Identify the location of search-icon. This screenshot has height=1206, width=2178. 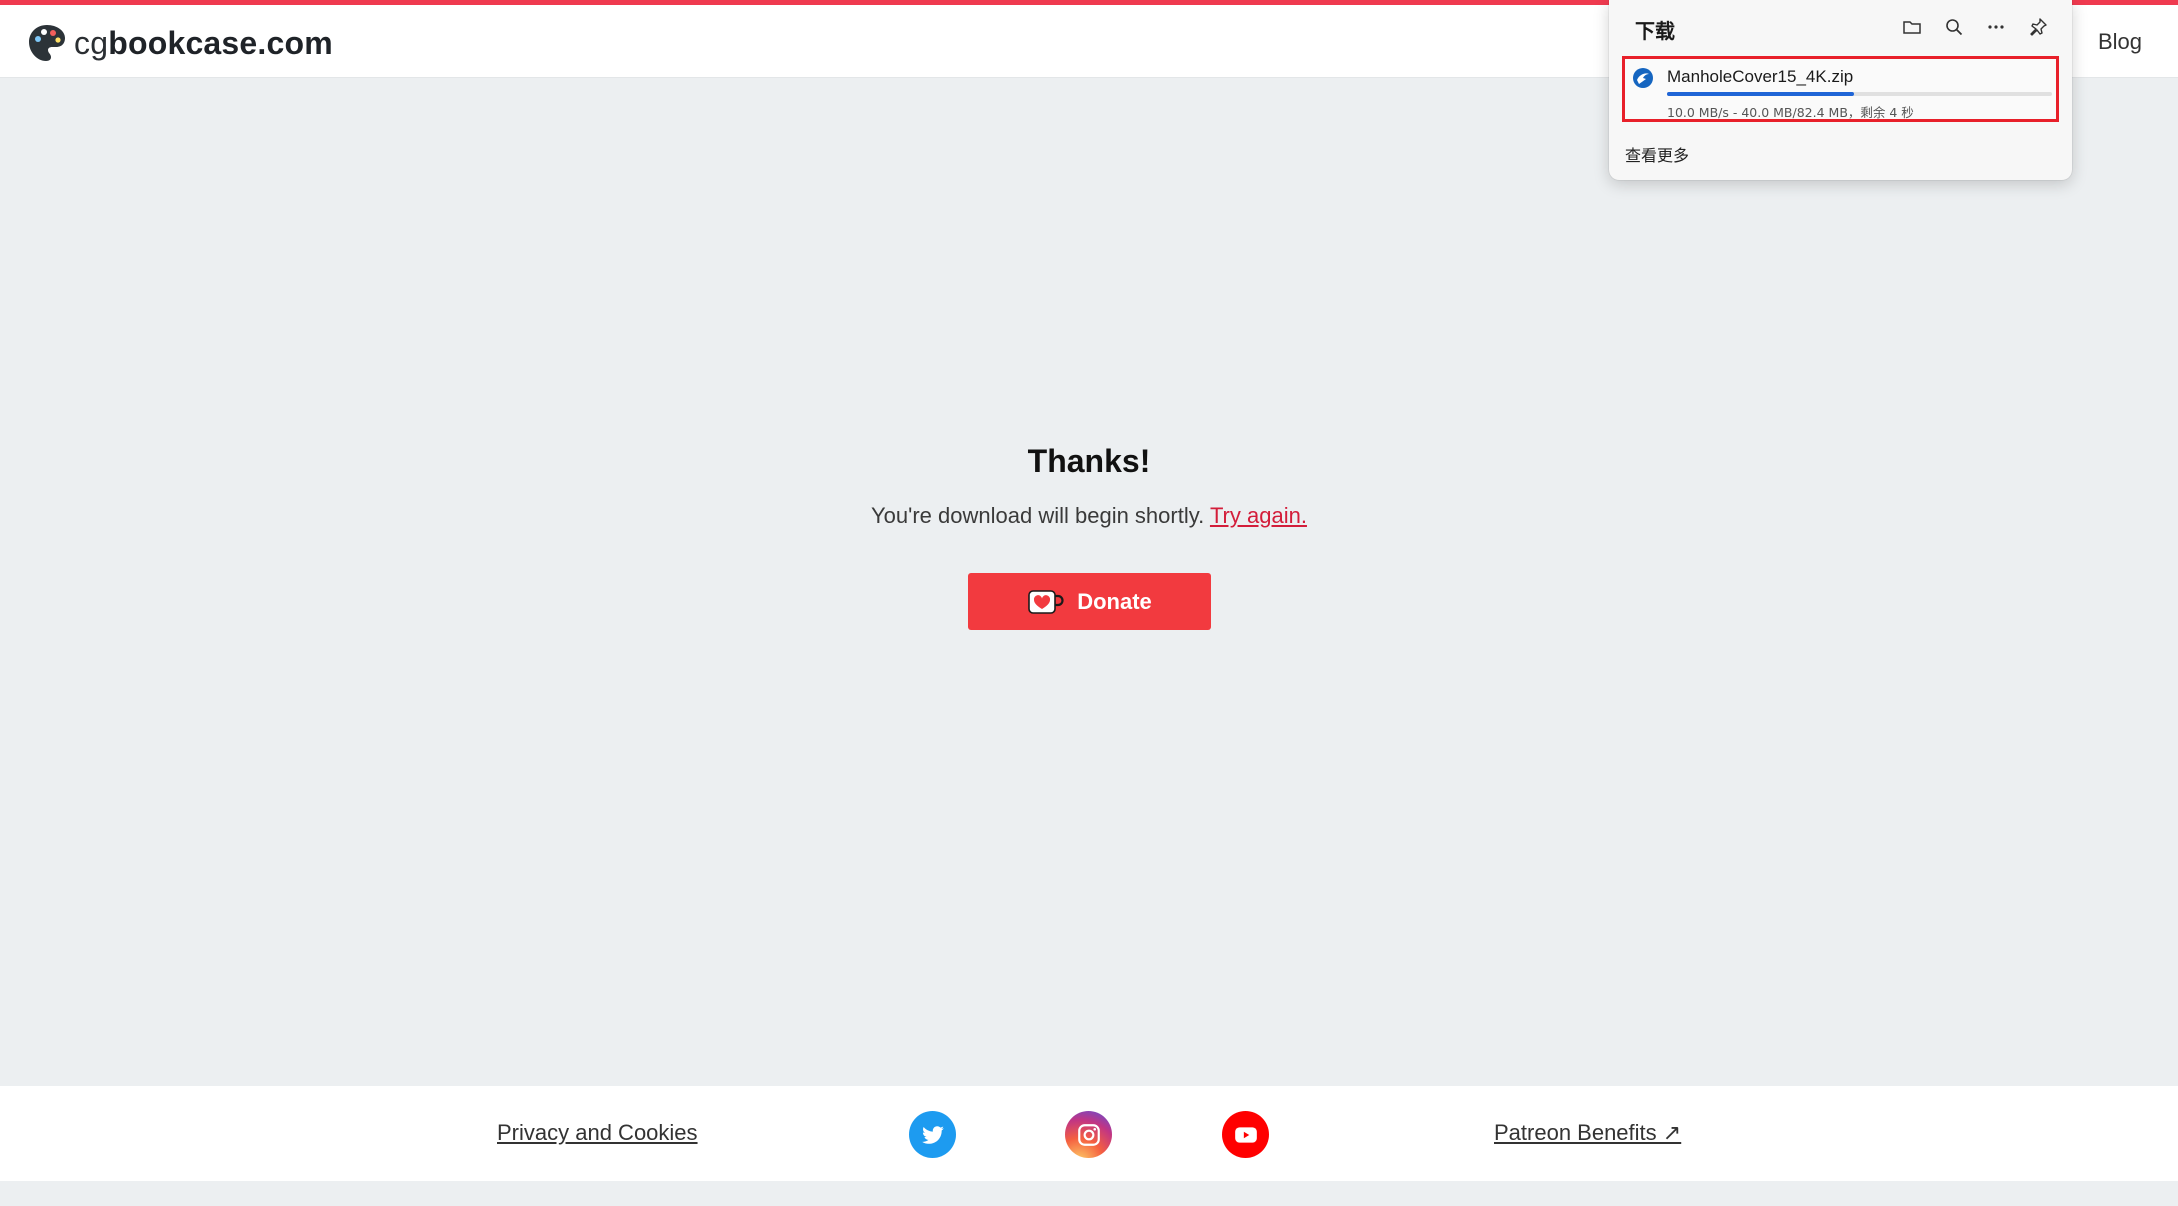
(1954, 27).